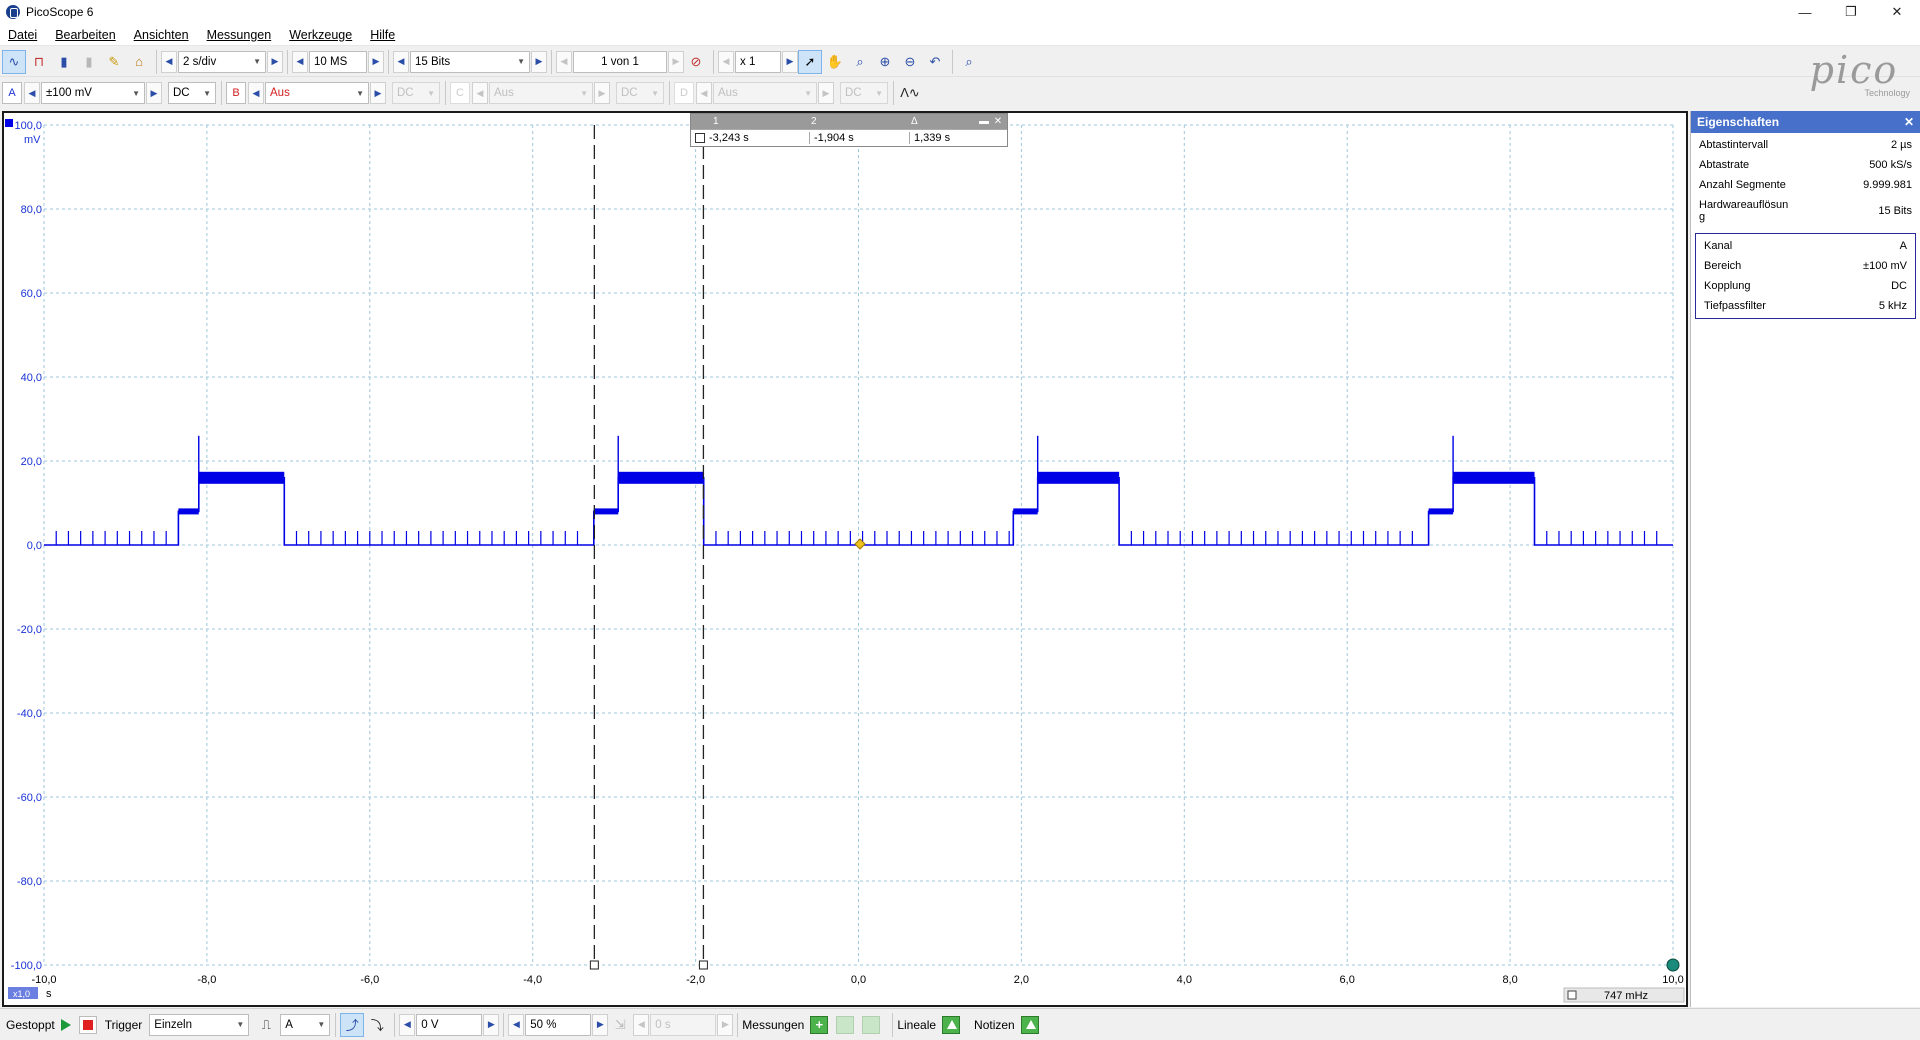 Image resolution: width=1920 pixels, height=1040 pixels. I want to click on channel-d-button: D, so click(684, 93).